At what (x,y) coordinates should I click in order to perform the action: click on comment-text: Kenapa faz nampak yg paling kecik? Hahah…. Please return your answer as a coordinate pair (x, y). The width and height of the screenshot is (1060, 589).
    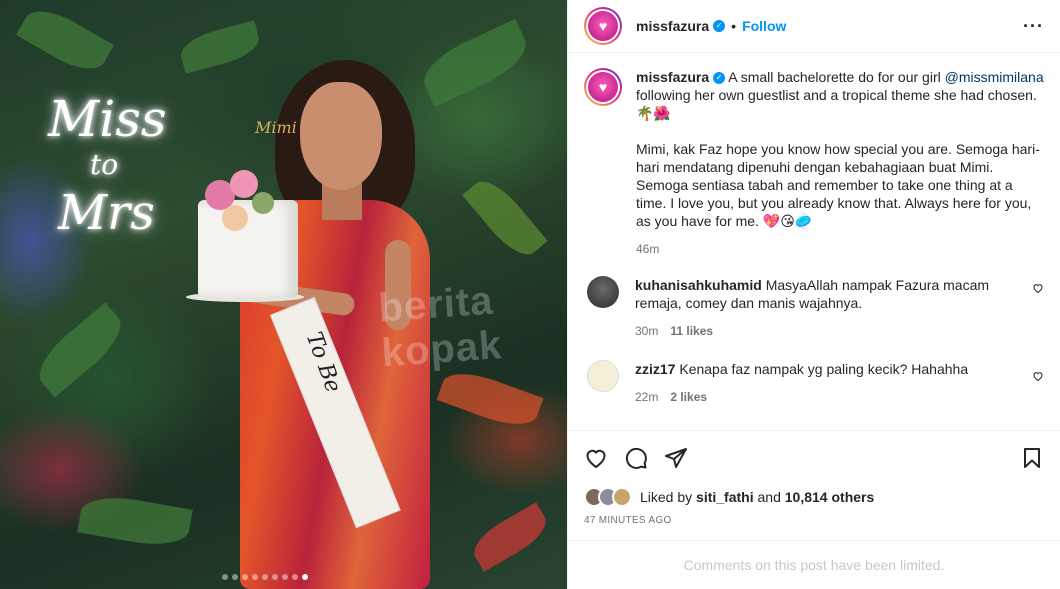
    Looking at the image, I should click on (822, 369).